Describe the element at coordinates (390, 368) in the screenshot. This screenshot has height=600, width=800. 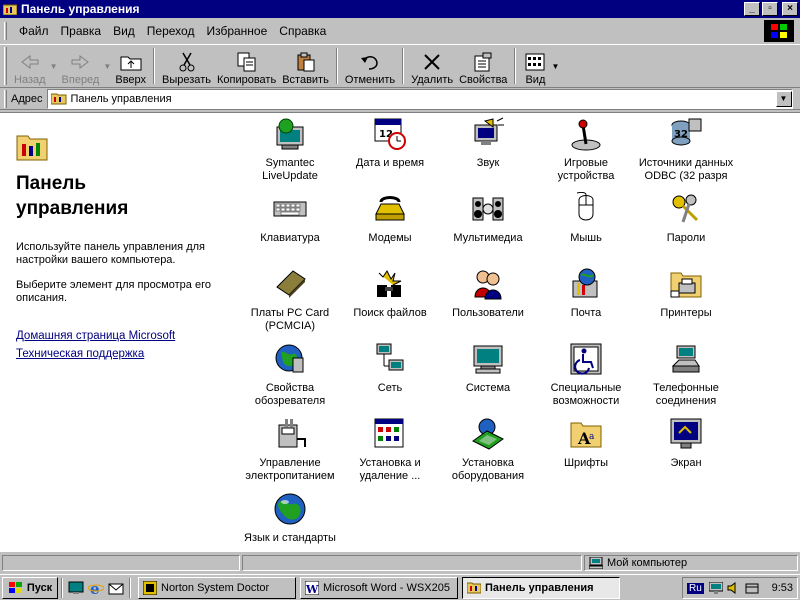
I see `applet-network: Сеть` at that location.